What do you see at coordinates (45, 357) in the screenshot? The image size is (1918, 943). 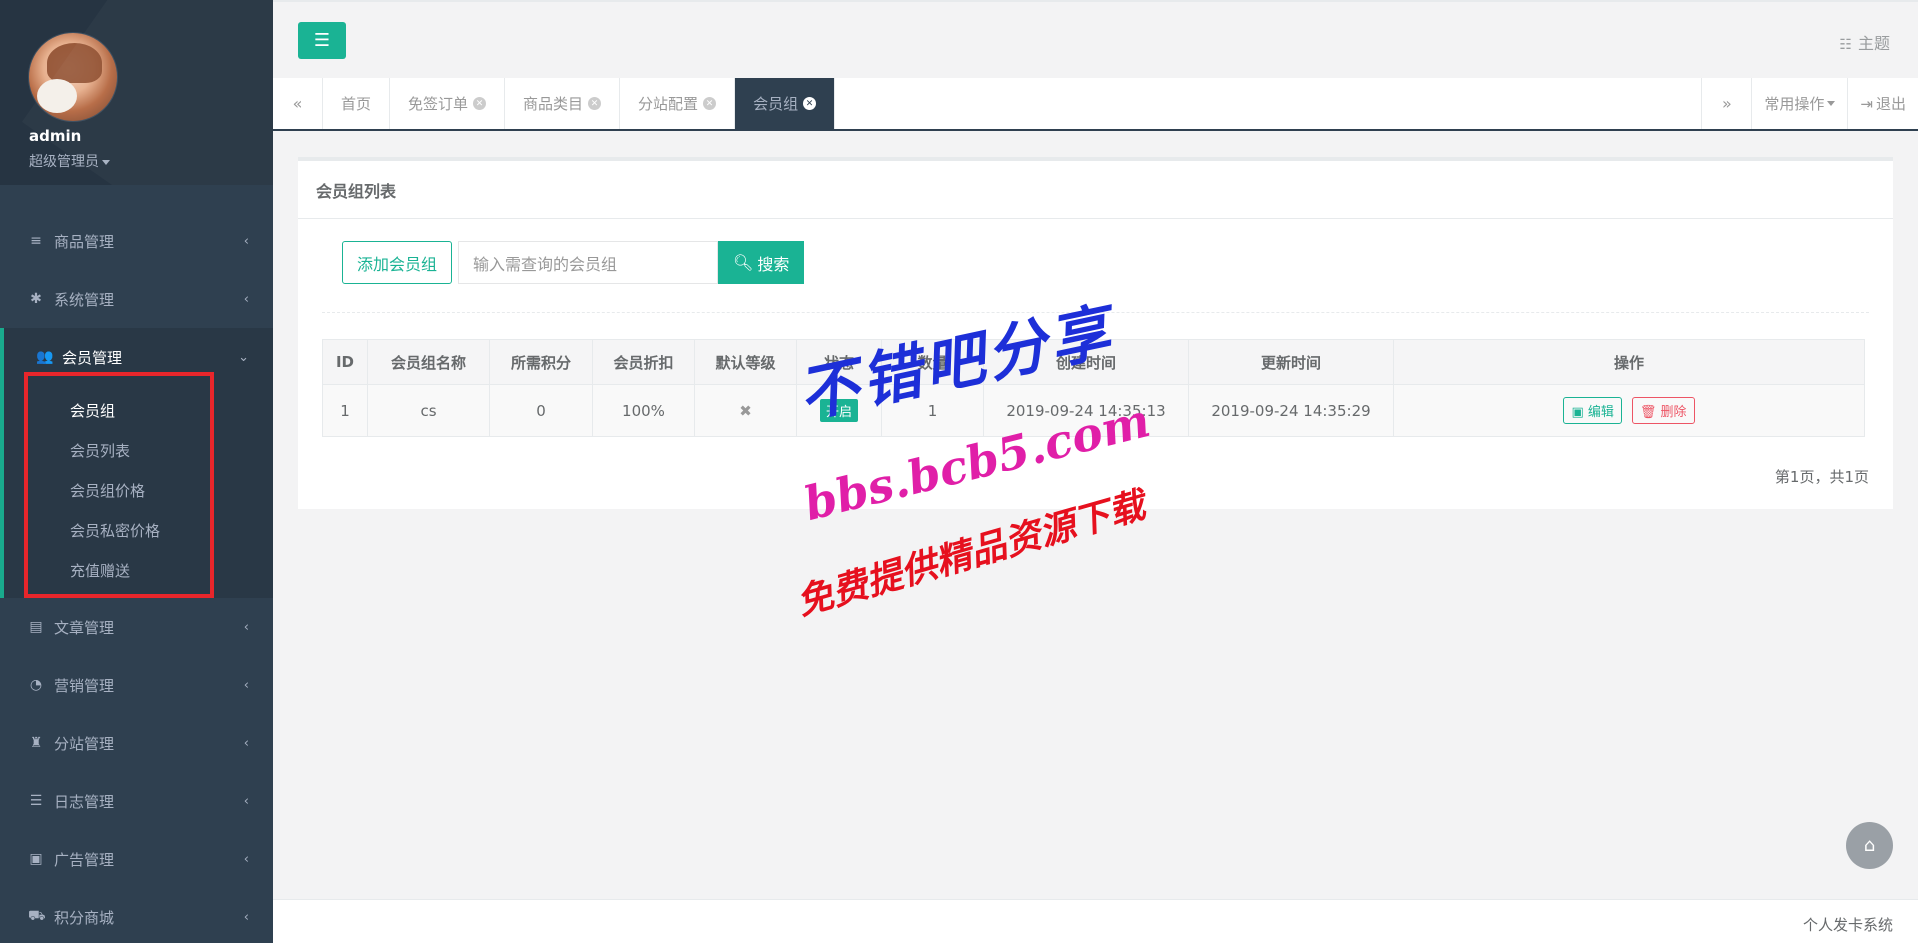 I see `users-icon: 👥` at bounding box center [45, 357].